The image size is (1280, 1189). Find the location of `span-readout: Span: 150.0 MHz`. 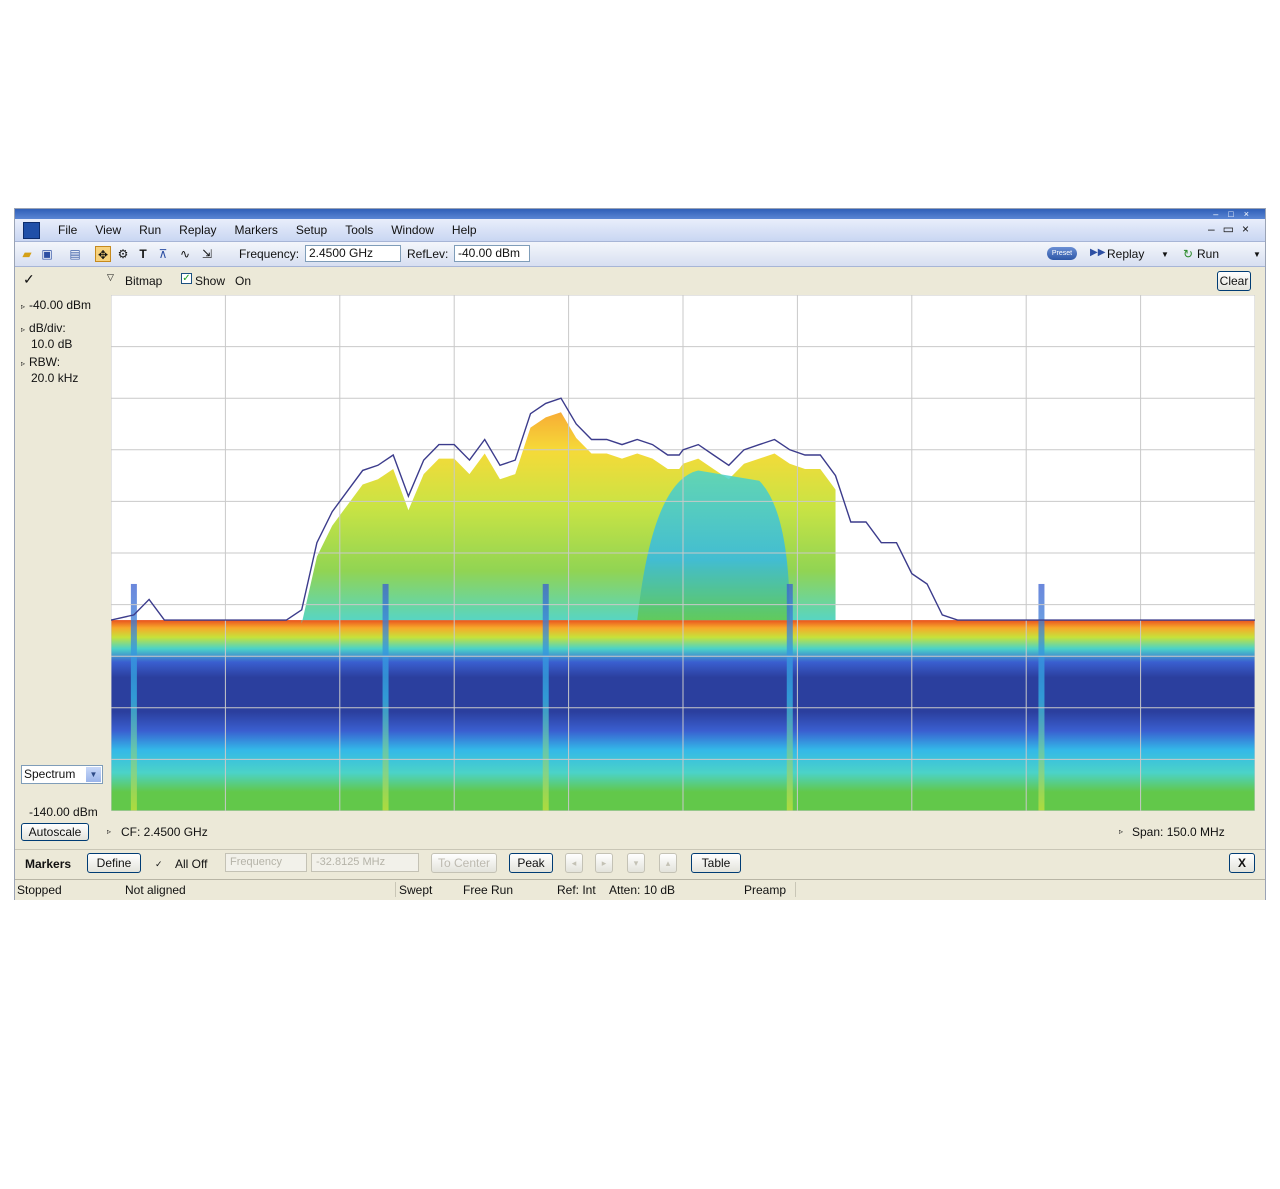

span-readout: Span: 150.0 MHz is located at coordinates (1178, 832).